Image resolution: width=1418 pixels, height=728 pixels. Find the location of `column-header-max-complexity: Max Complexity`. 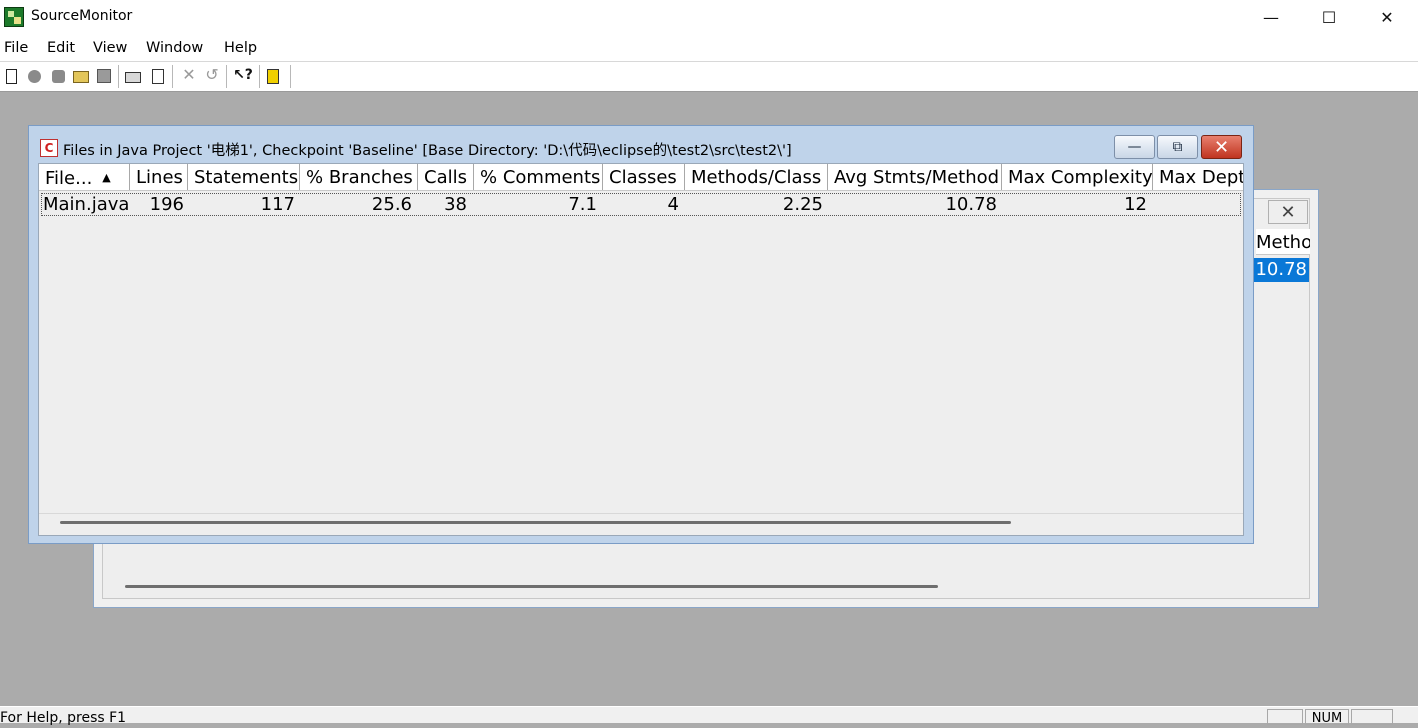

column-header-max-complexity: Max Complexity is located at coordinates (1077, 177).